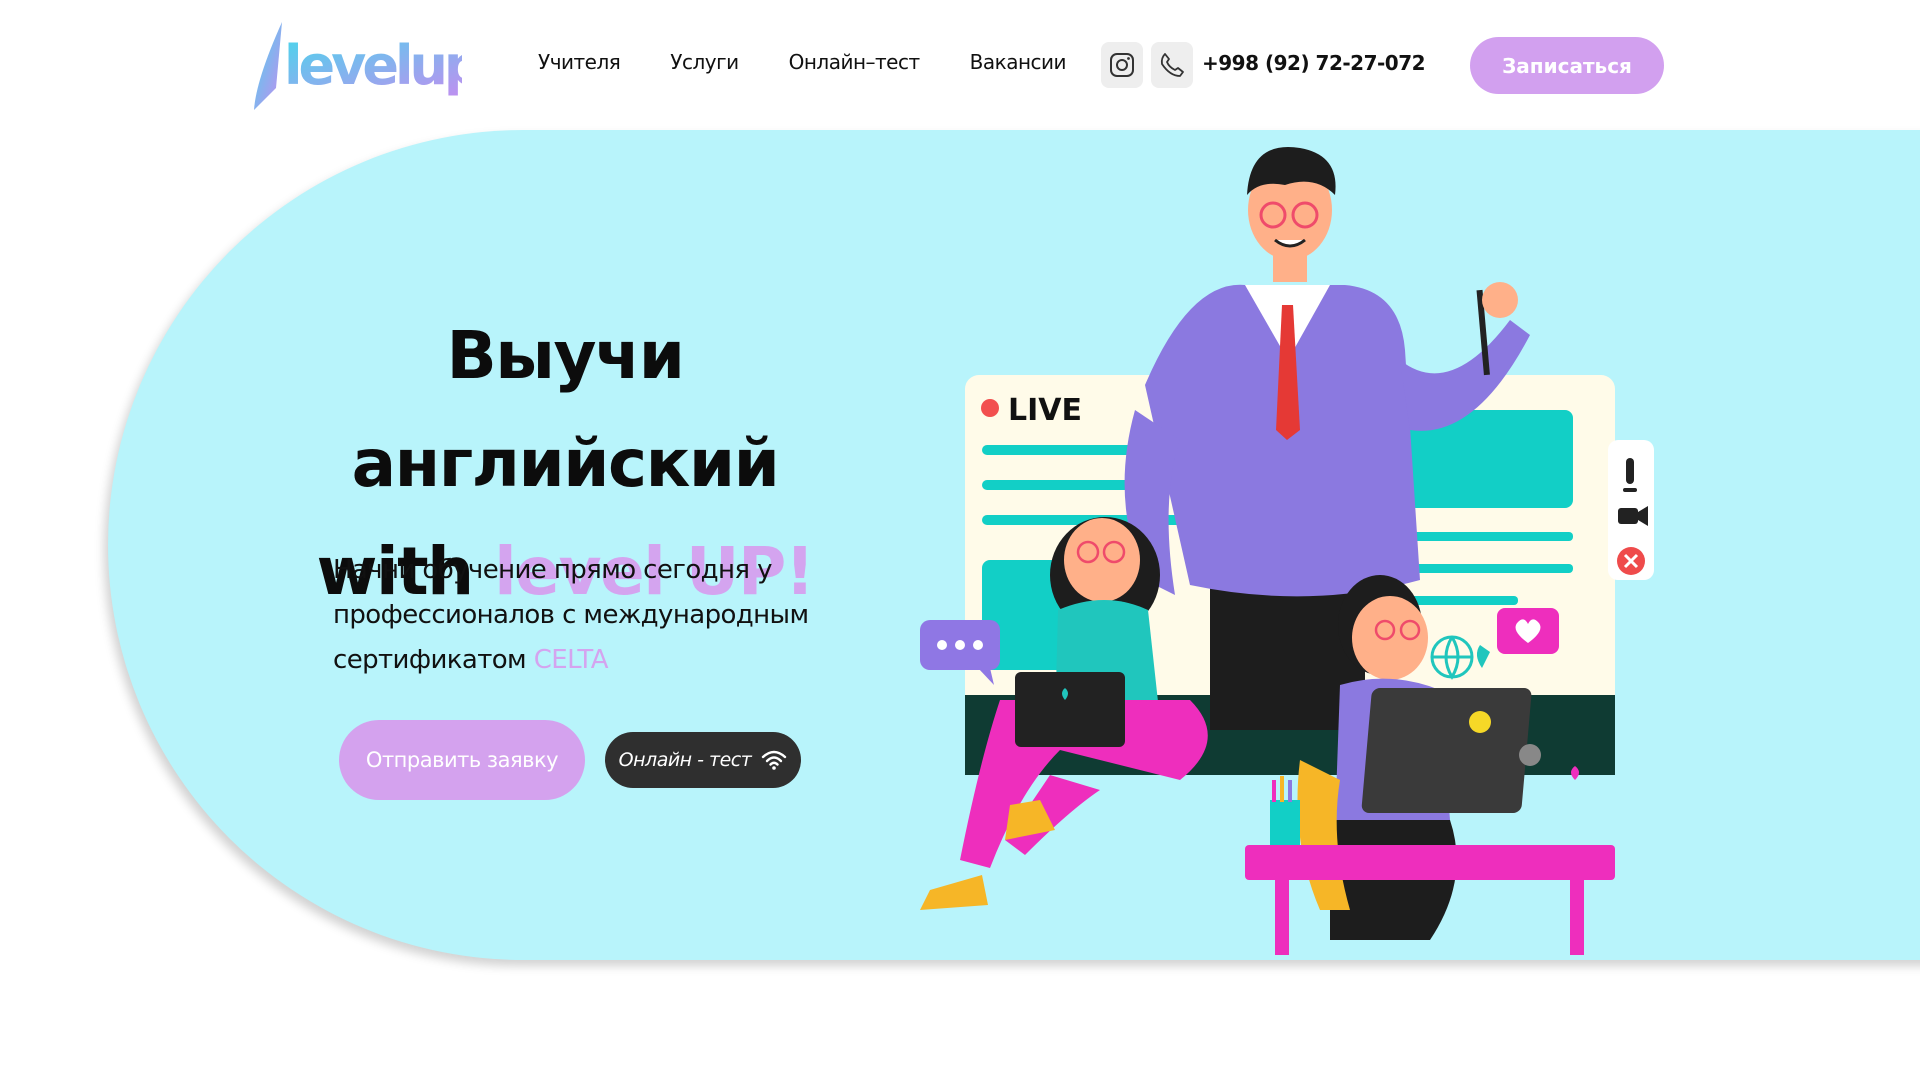 The width and height of the screenshot is (1920, 1080). What do you see at coordinates (1567, 65) in the screenshot?
I see `signup-button: Записаться` at bounding box center [1567, 65].